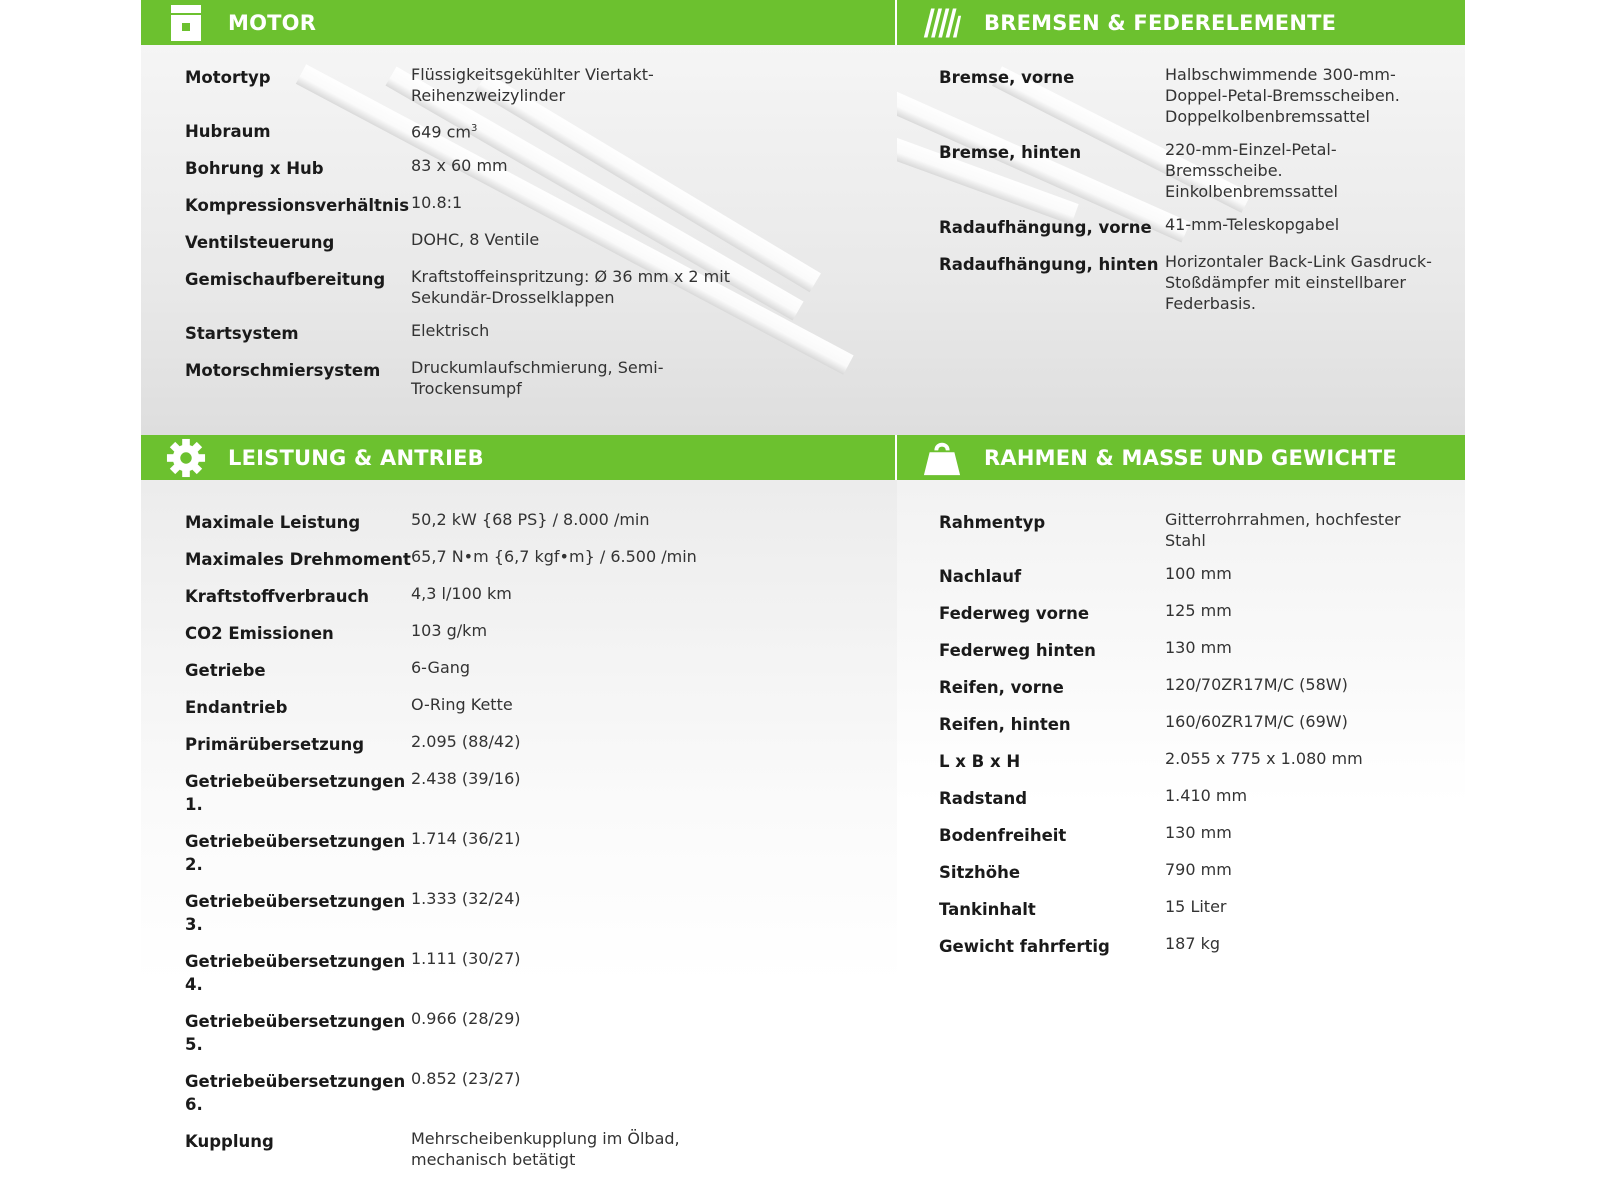 The height and width of the screenshot is (1200, 1600). I want to click on spec-label: Radaufhängung, vorne, so click(1045, 227).